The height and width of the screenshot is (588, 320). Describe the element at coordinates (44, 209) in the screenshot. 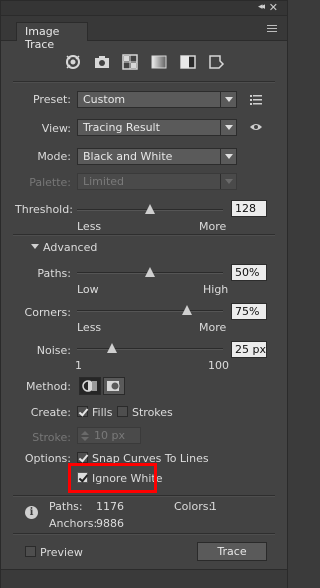

I see `threshold-label: Threshold:` at that location.